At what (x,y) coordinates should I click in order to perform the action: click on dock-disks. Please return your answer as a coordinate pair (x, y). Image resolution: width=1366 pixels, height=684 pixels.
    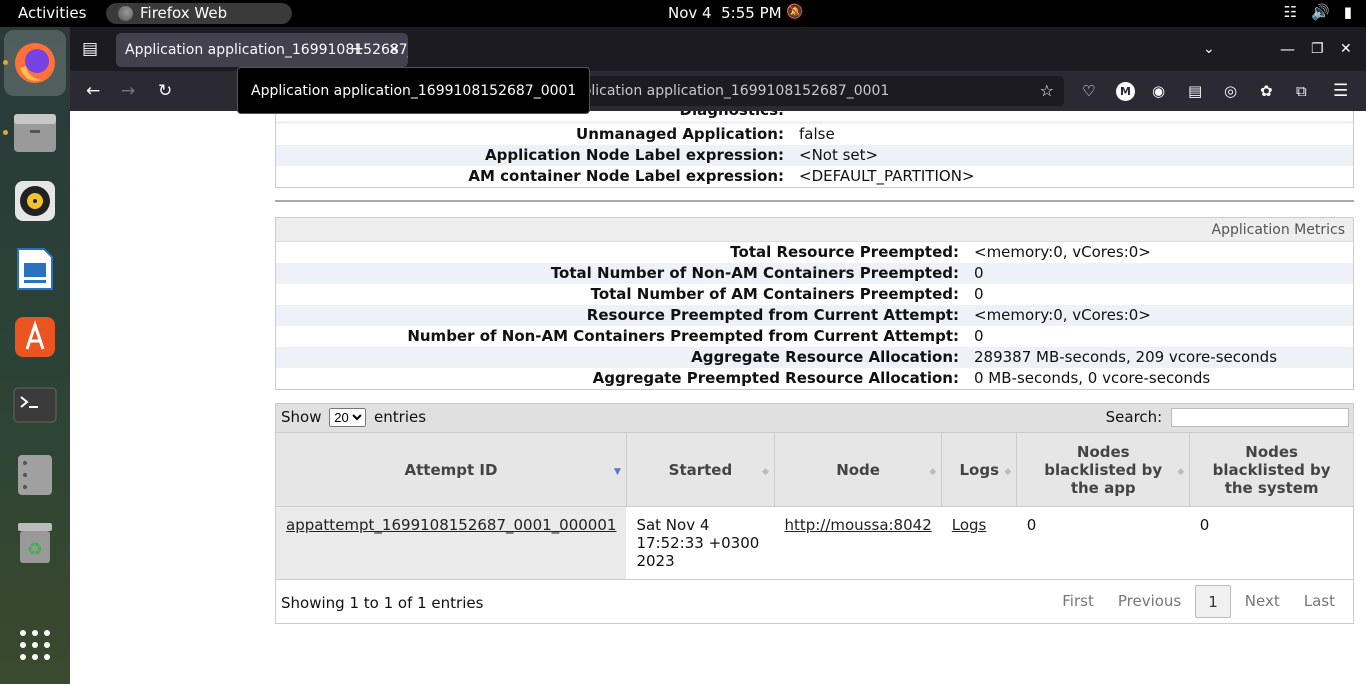
    Looking at the image, I should click on (35, 475).